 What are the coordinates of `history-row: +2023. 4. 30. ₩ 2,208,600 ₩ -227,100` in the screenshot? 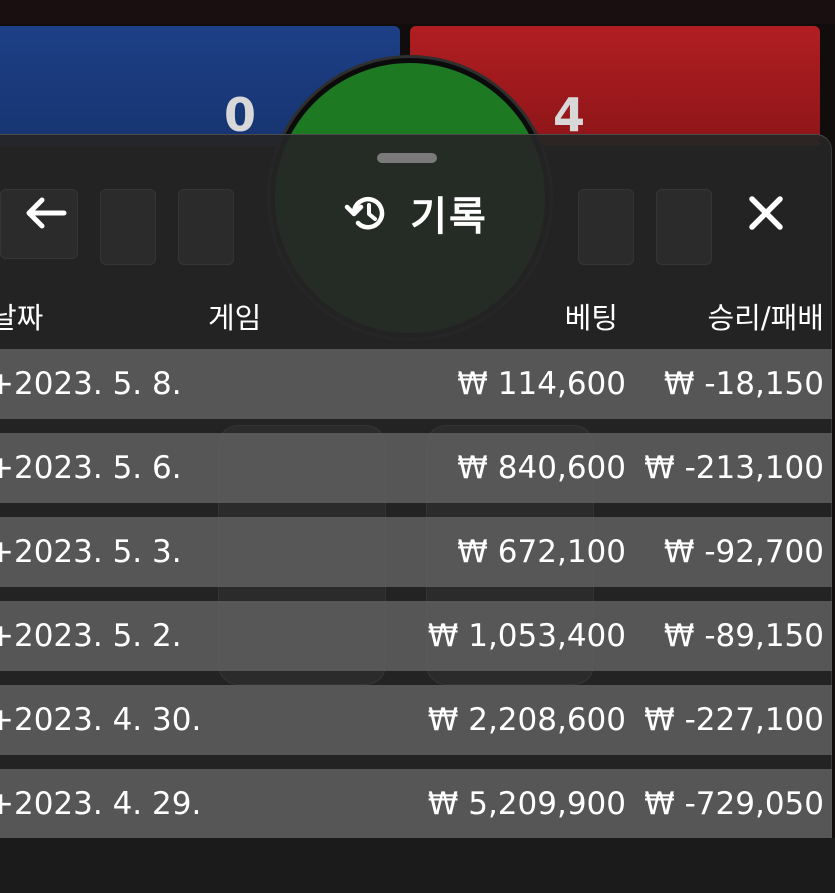 It's located at (416, 720).